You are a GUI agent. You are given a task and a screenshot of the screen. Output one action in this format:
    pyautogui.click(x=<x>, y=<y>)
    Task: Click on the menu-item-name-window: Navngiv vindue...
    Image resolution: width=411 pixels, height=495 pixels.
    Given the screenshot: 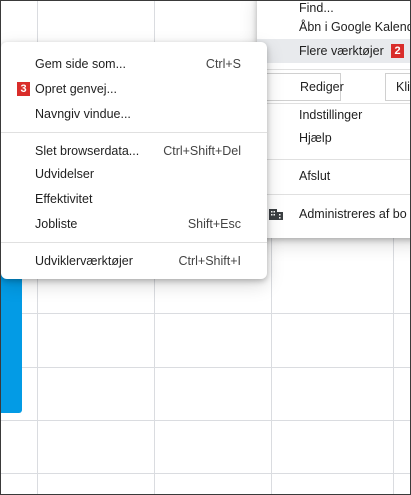 What is the action you would take?
    pyautogui.click(x=134, y=114)
    